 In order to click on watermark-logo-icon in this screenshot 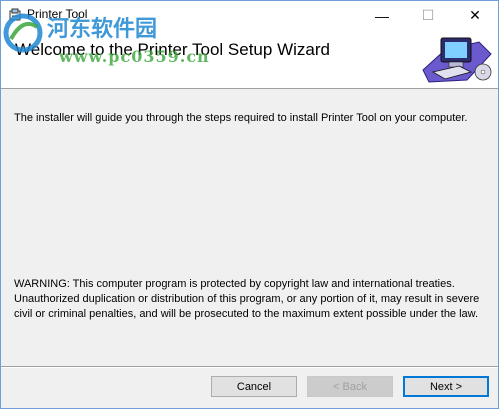, I will do `click(23, 33)`.